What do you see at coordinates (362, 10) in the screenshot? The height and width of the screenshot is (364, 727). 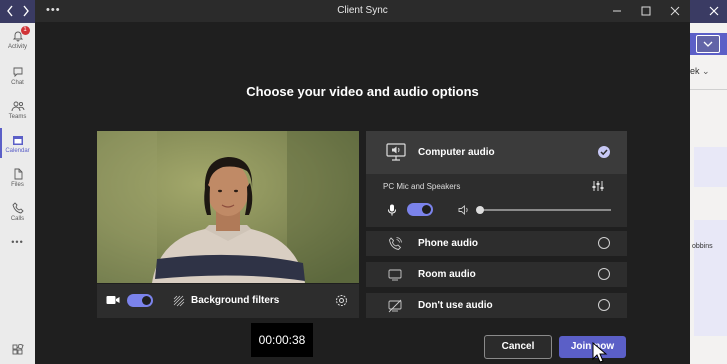 I see `window-title: Client Sync` at bounding box center [362, 10].